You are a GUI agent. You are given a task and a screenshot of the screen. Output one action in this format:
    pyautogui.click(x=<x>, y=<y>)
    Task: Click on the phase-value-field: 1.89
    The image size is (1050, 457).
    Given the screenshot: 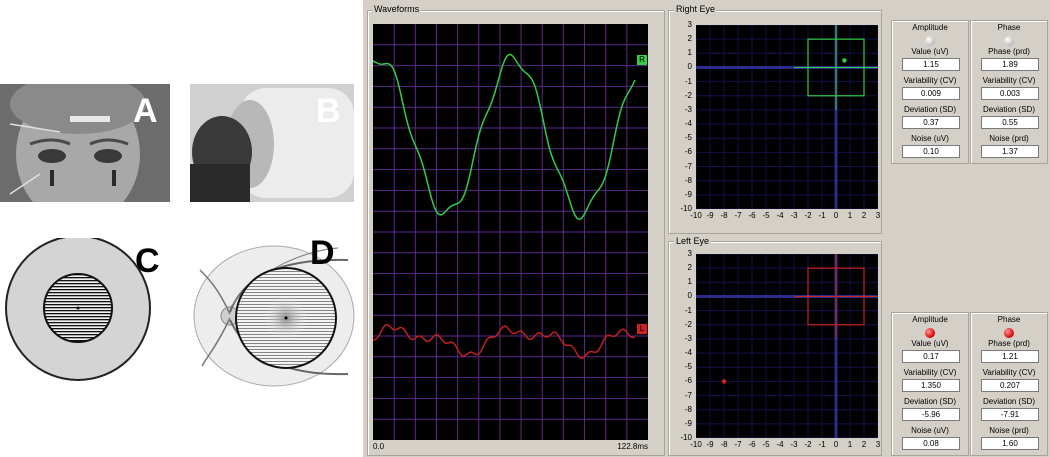 What is the action you would take?
    pyautogui.click(x=1010, y=64)
    